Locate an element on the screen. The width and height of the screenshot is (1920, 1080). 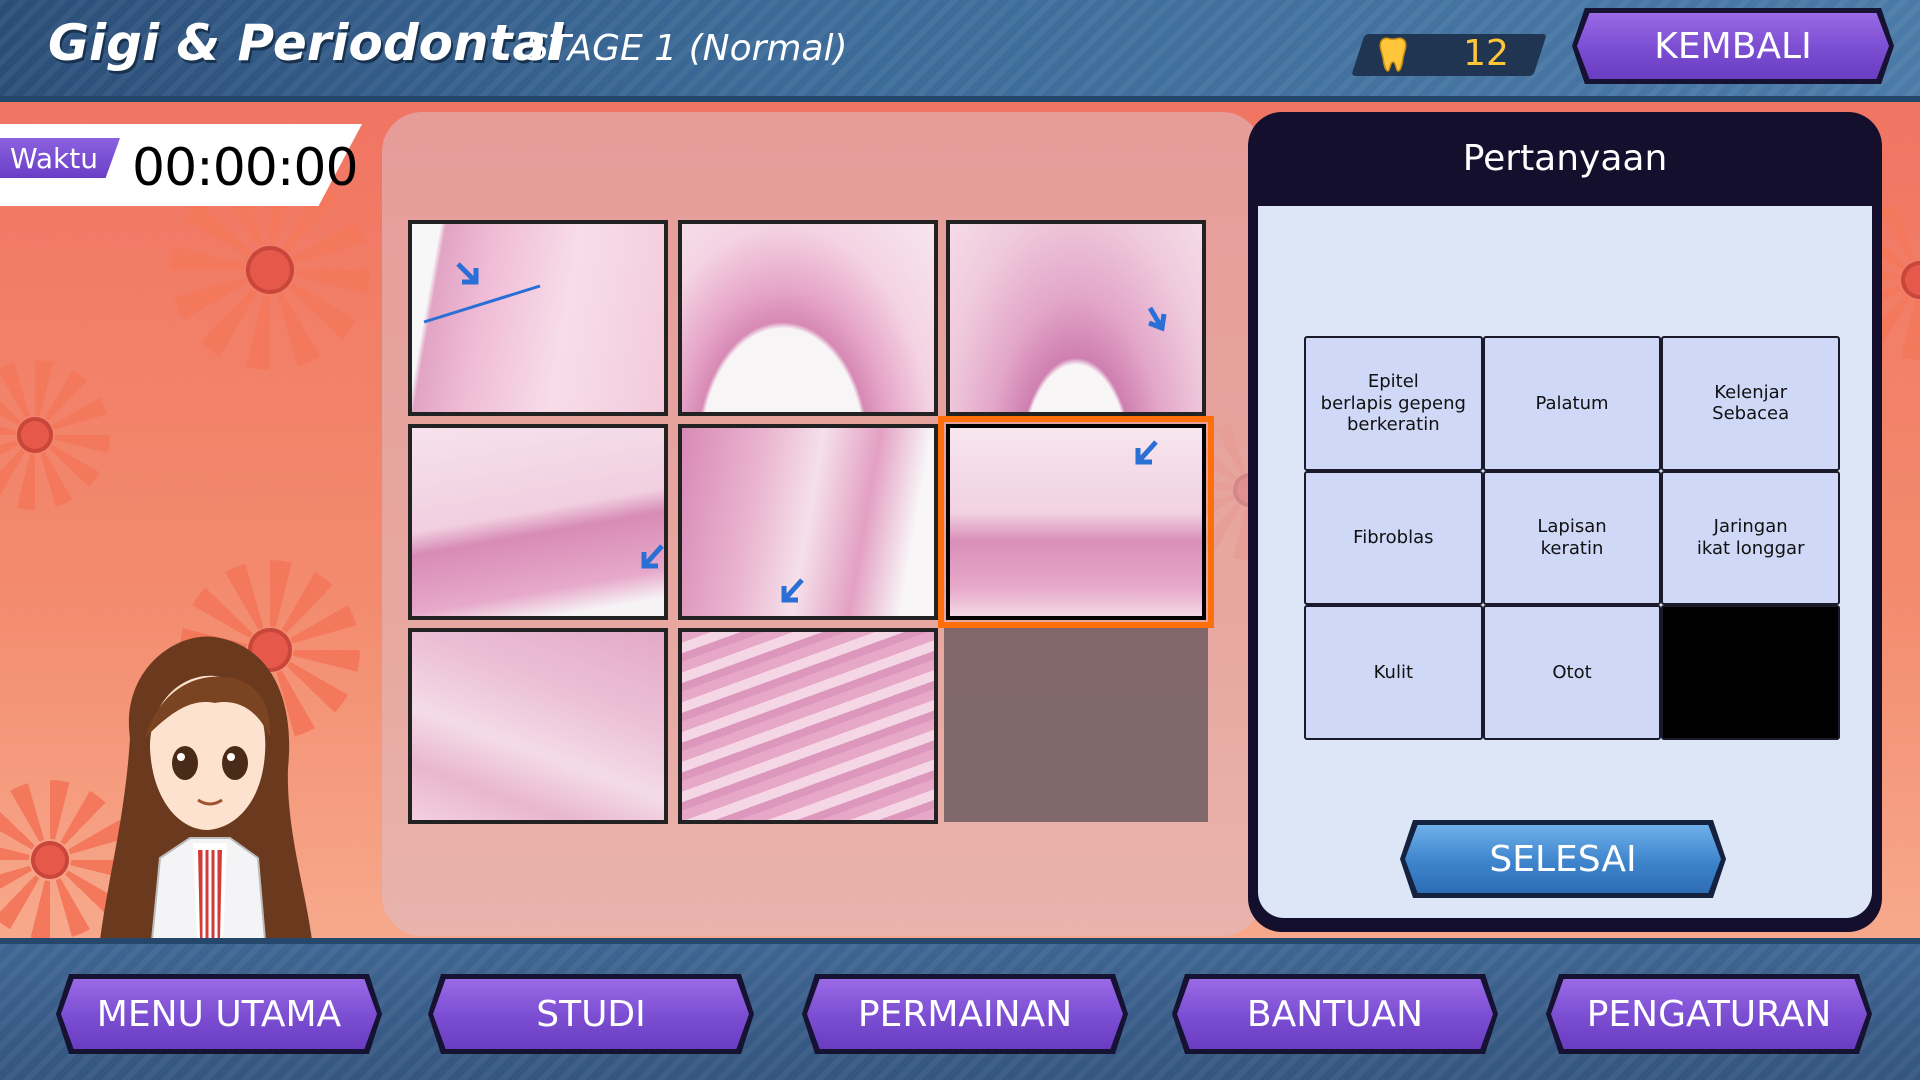
timer-label: Waktu is located at coordinates (54, 158).